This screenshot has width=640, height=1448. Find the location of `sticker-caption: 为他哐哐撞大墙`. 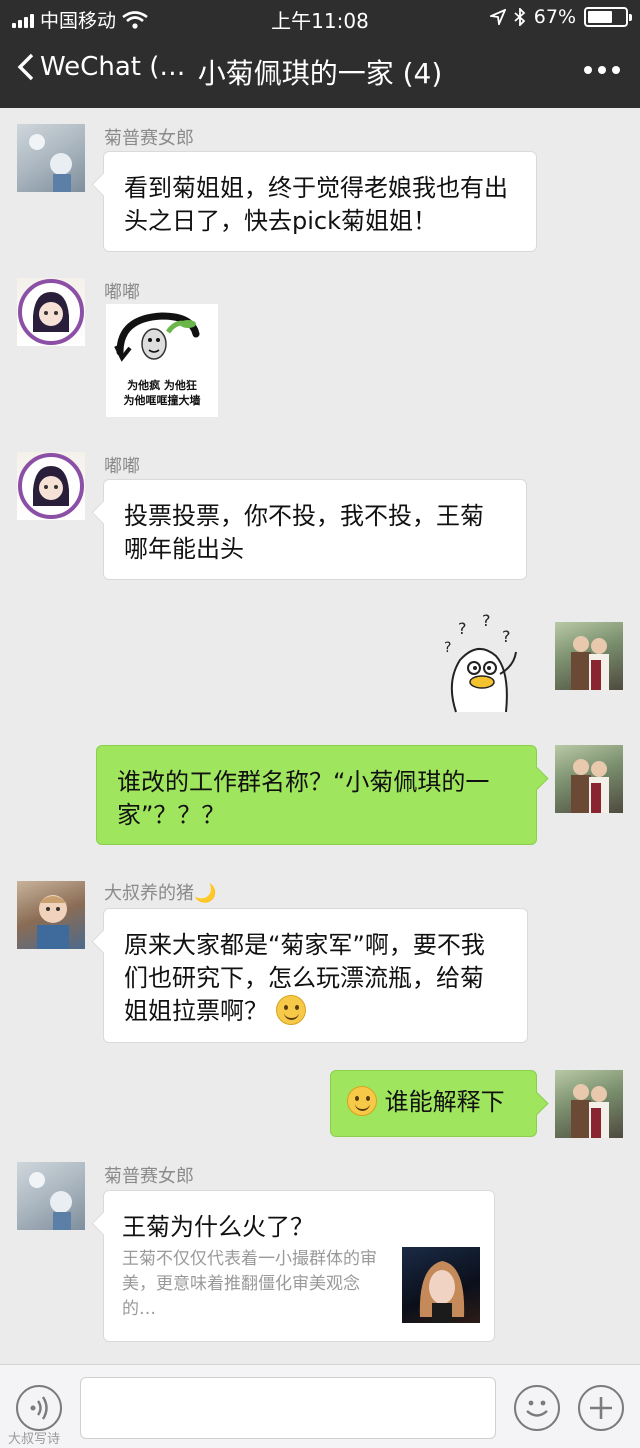

sticker-caption: 为他哐哐撞大墙 is located at coordinates (162, 400).